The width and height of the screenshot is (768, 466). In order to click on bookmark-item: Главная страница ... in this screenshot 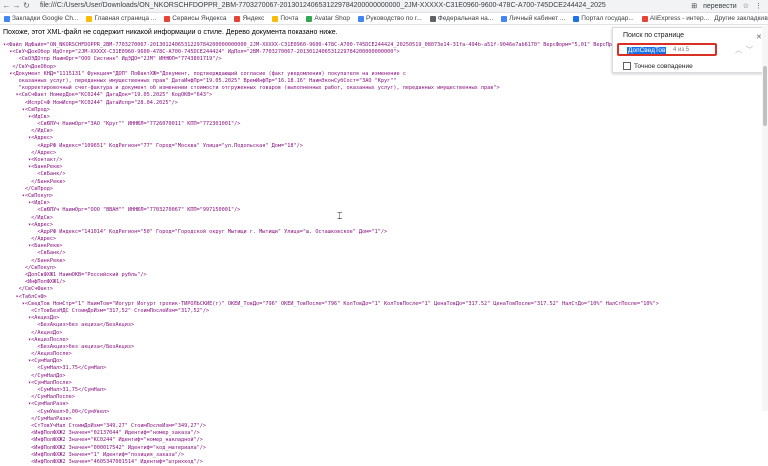, I will do `click(121, 18)`.